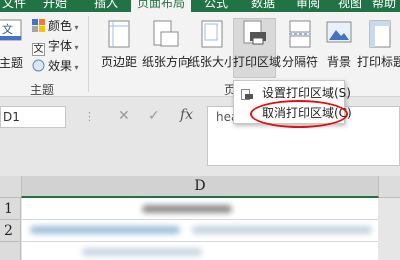  I want to click on effects-label: 效果, so click(60, 66).